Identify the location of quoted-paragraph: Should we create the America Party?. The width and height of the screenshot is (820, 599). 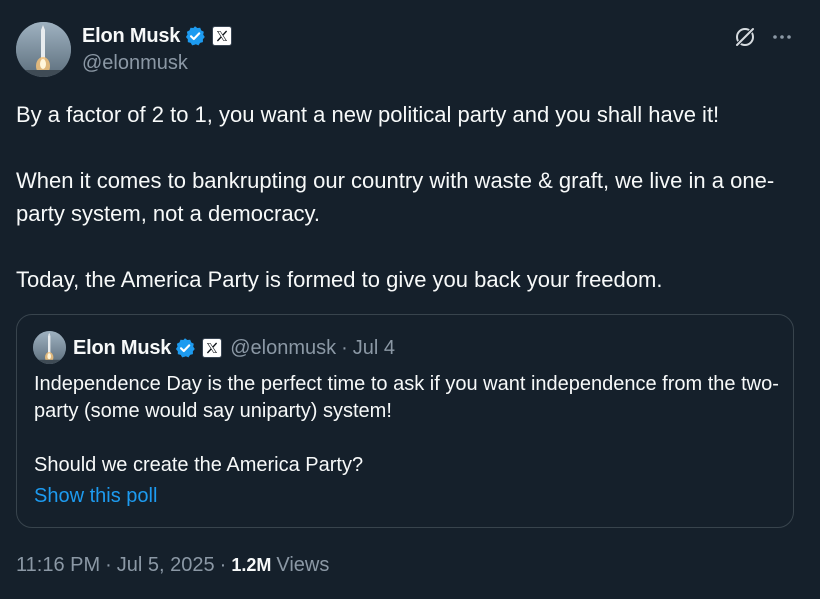
(199, 465).